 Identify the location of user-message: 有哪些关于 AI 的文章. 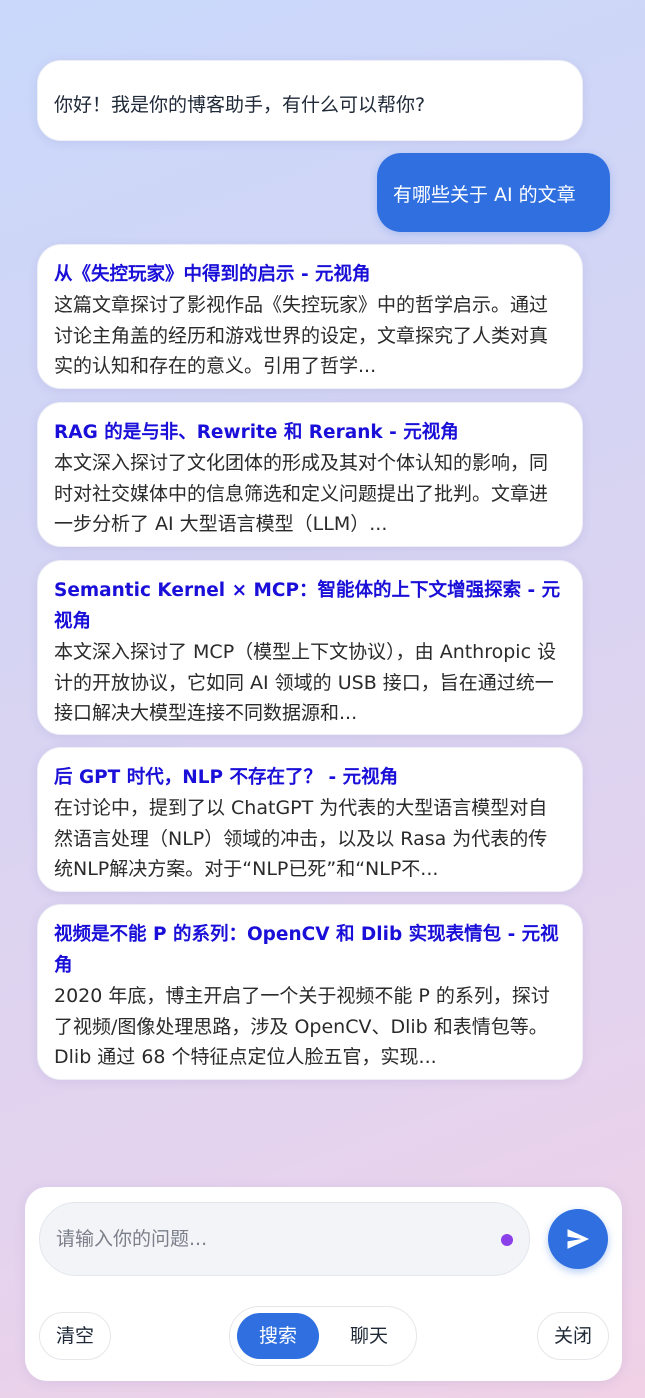
(493, 192).